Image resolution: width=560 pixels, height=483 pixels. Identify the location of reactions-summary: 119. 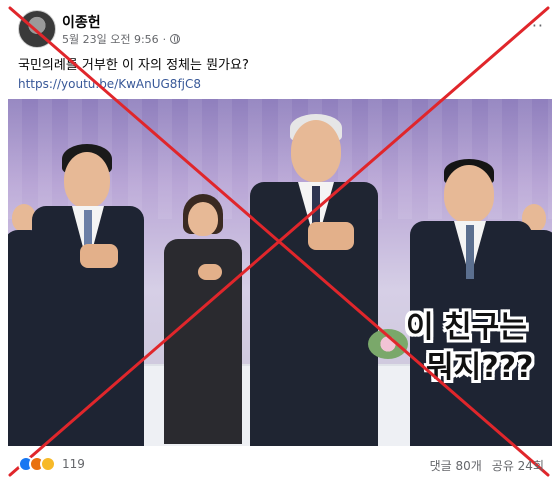
(51, 464).